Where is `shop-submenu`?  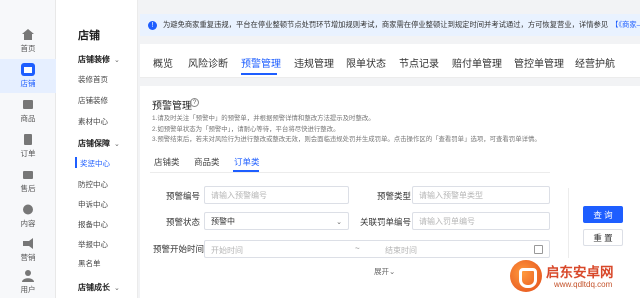
shop-submenu is located at coordinates (97, 149).